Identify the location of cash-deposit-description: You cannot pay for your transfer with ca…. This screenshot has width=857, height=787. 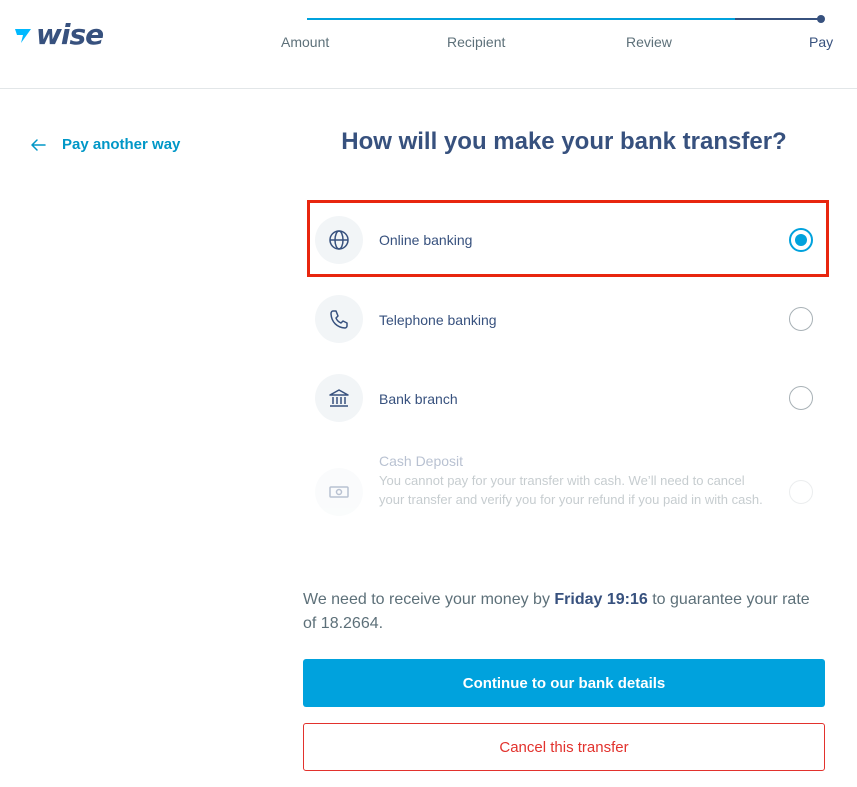
(571, 490).